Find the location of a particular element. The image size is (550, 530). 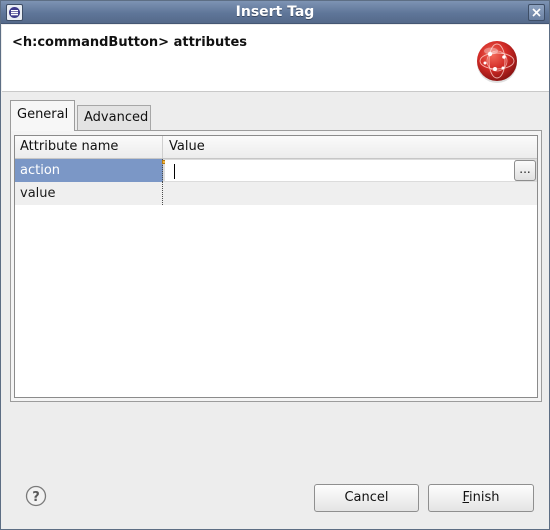

table-header: Attribute name Value is located at coordinates (276, 147).